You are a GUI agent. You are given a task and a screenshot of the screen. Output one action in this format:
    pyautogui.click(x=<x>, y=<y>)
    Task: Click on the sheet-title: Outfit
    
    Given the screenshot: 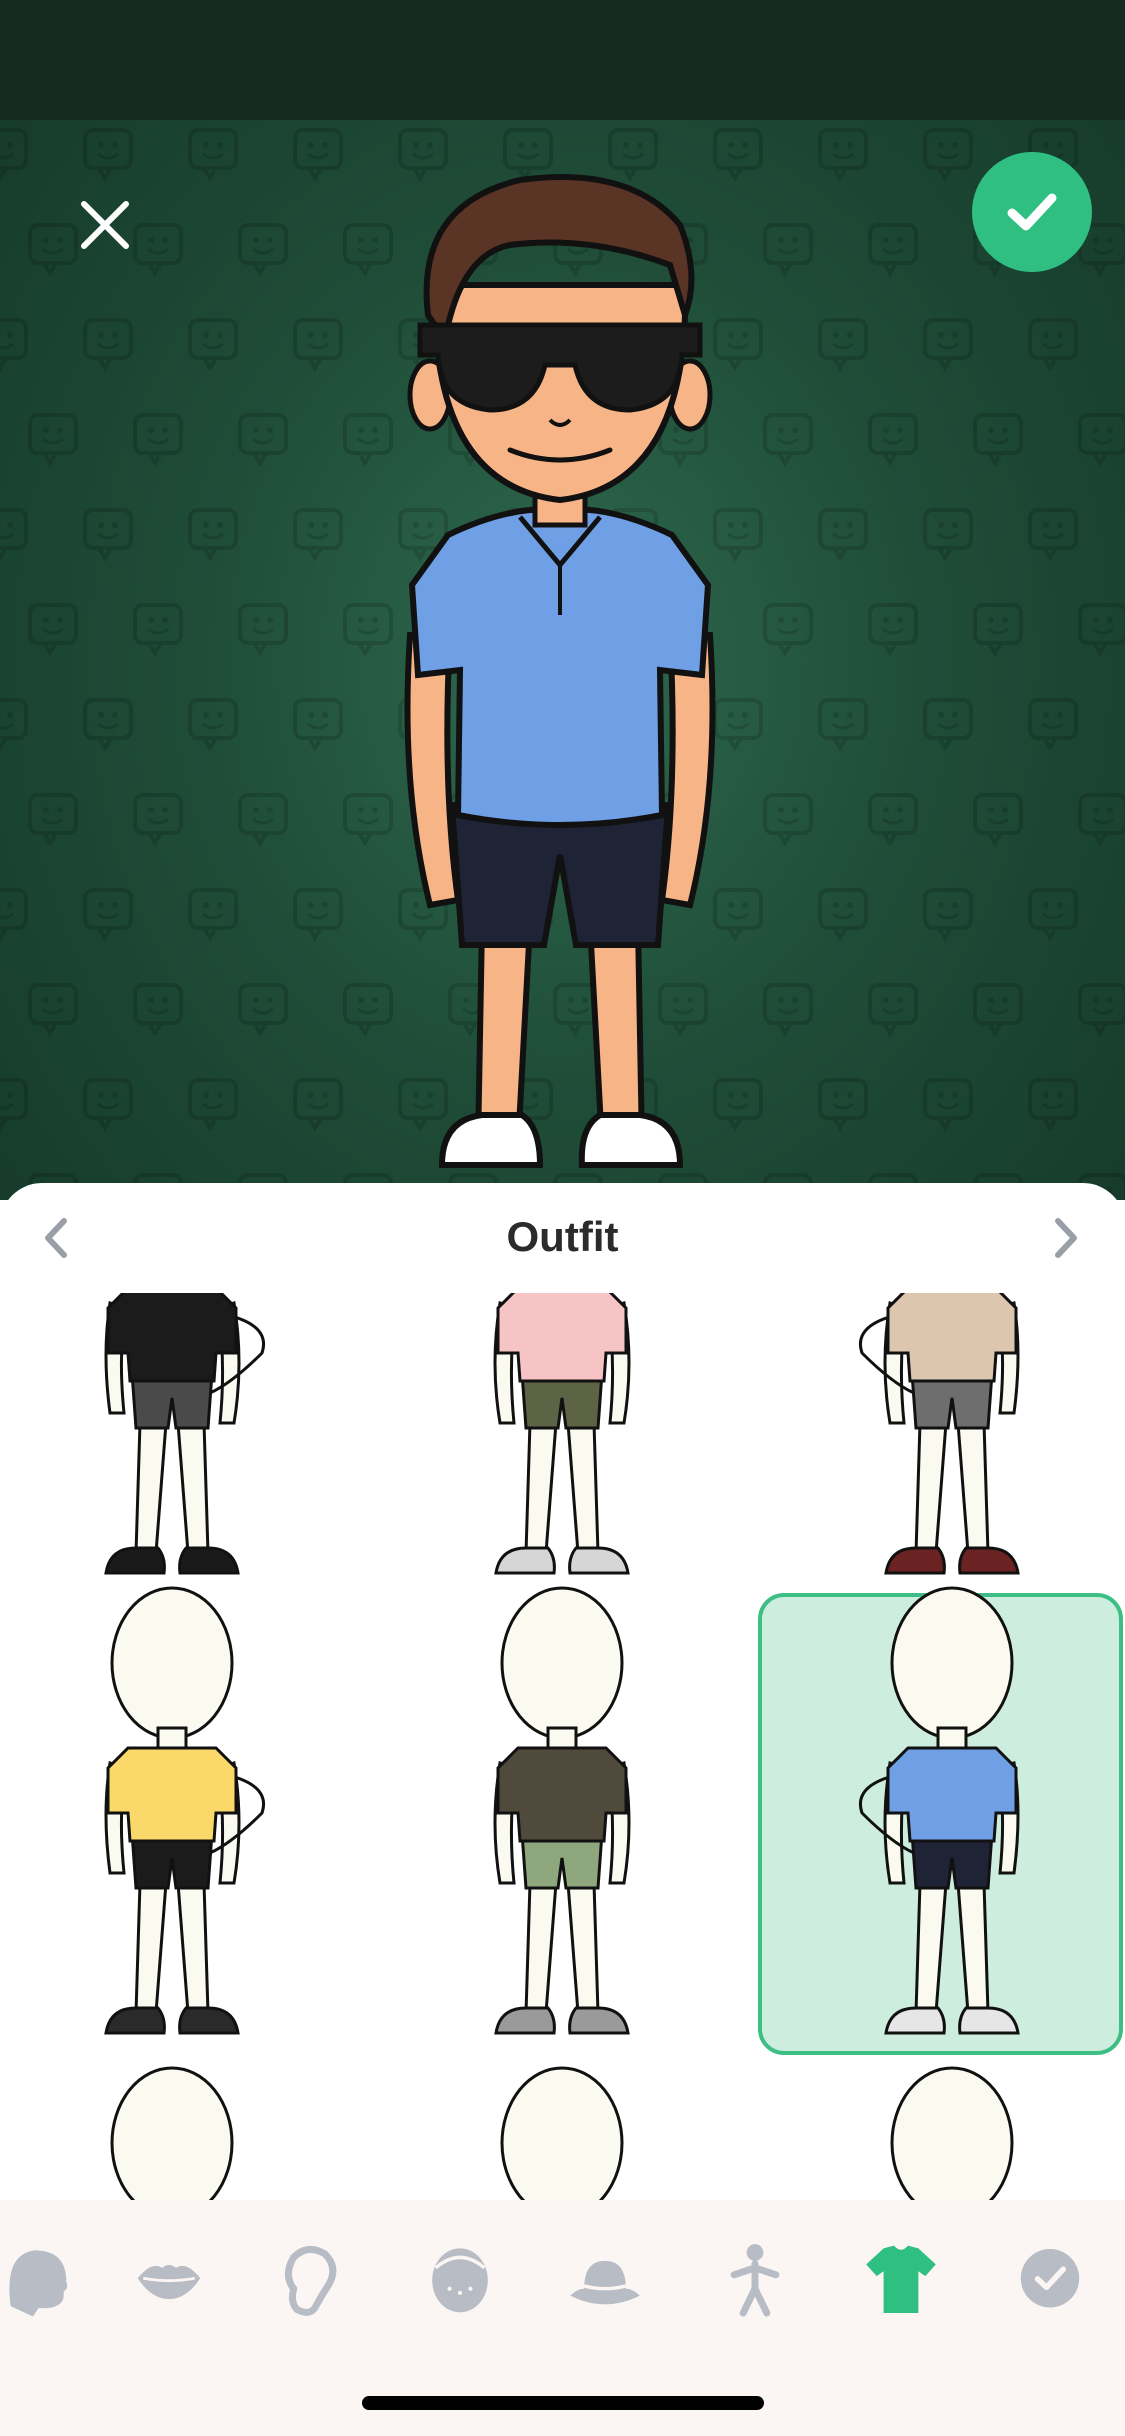 What is the action you would take?
    pyautogui.click(x=562, y=1236)
    